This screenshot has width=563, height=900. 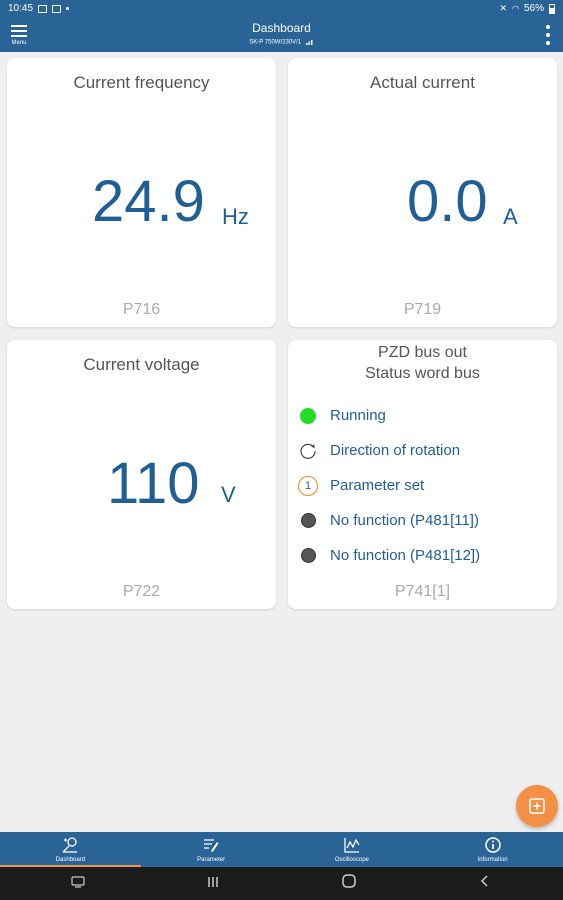 What do you see at coordinates (70, 845) in the screenshot?
I see `dashboard-icon` at bounding box center [70, 845].